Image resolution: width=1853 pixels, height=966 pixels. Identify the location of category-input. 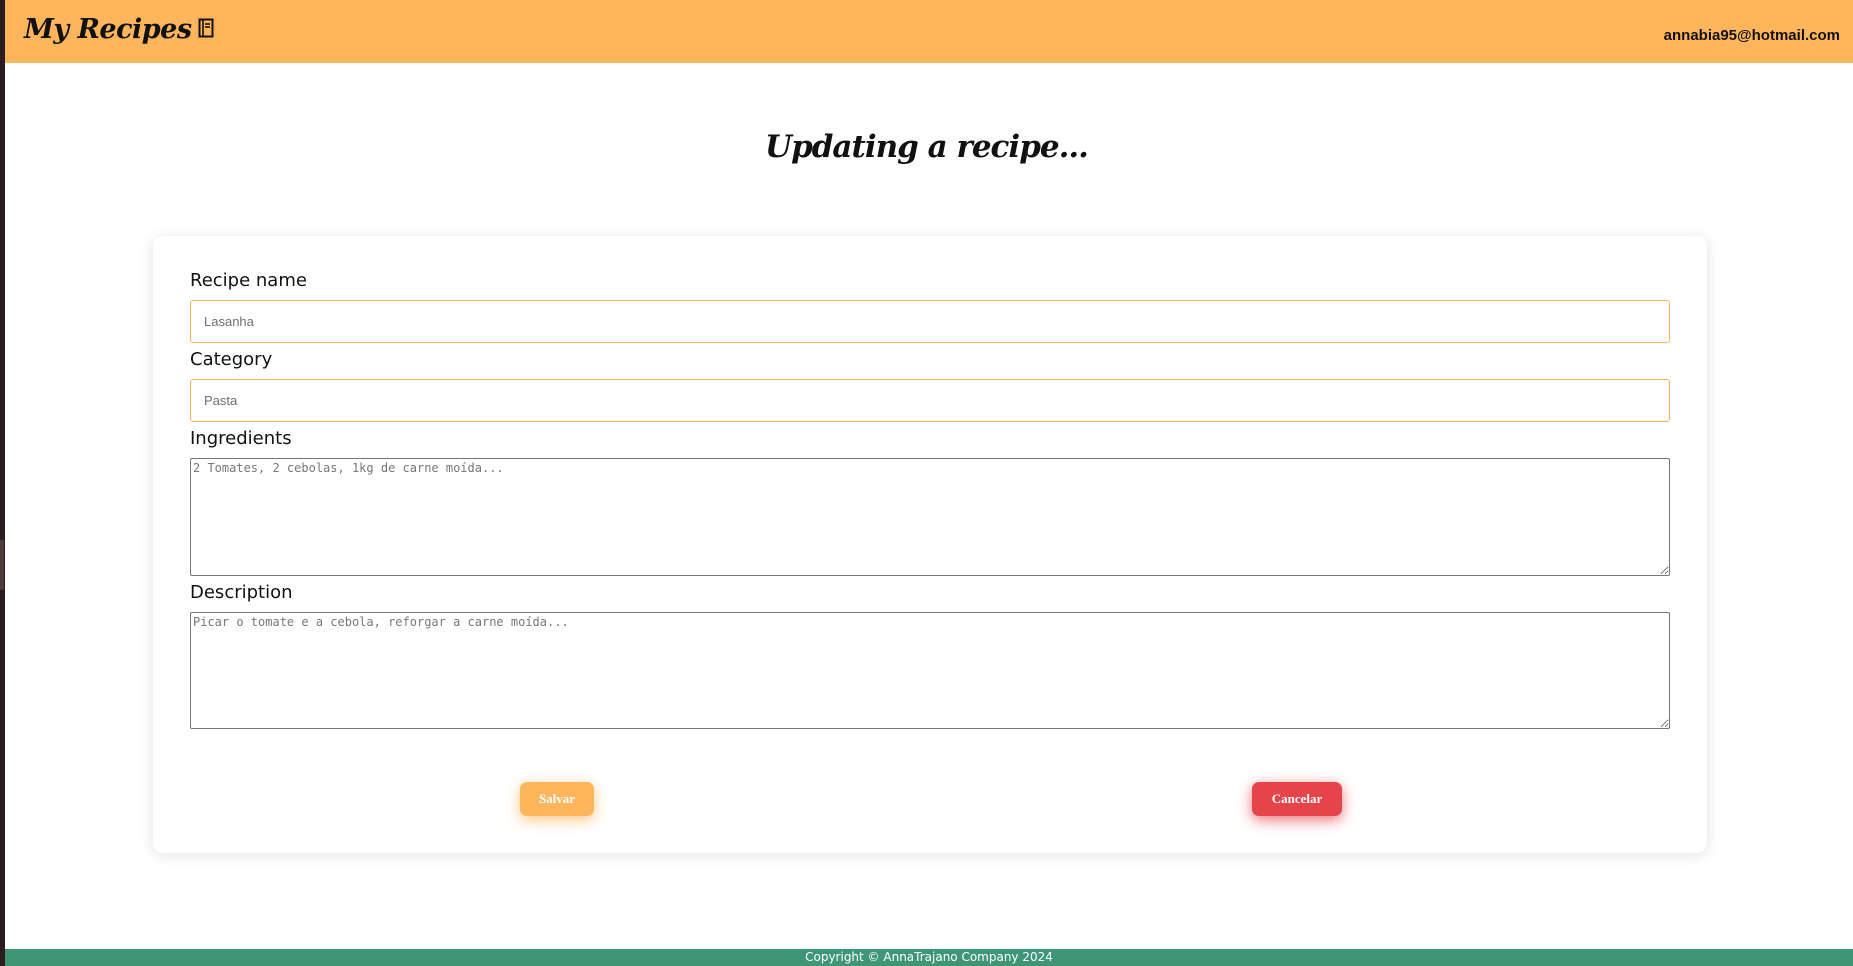
(930, 400).